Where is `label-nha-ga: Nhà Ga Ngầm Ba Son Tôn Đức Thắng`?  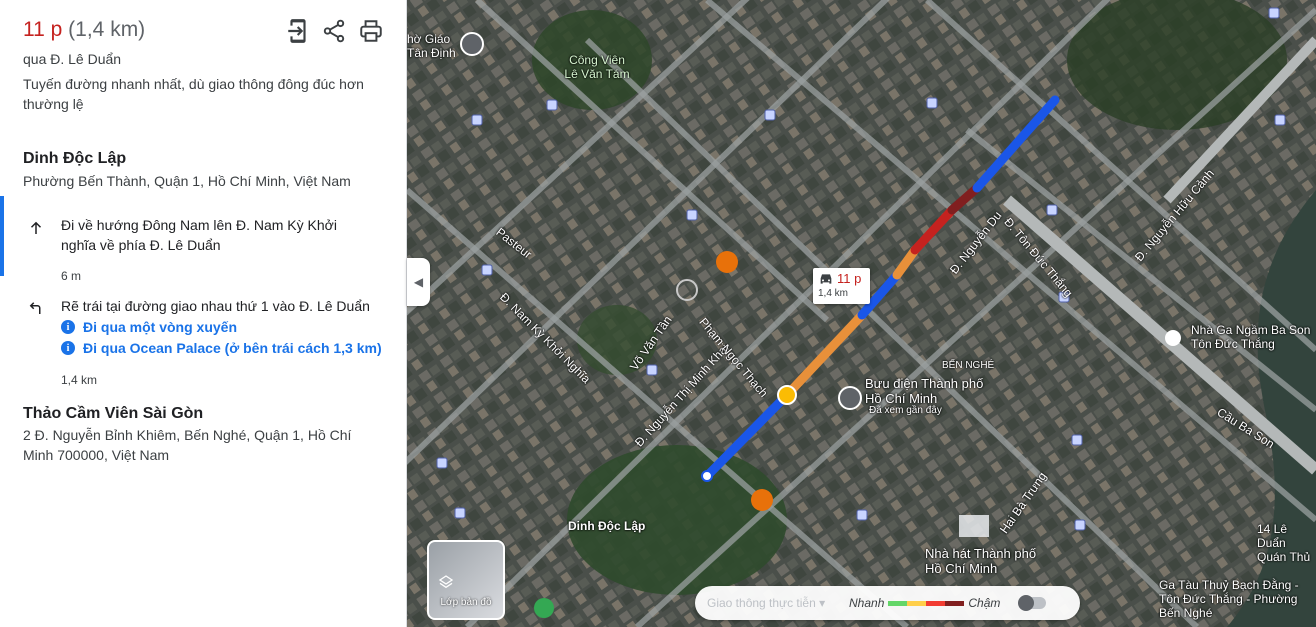 label-nha-ga: Nhà Ga Ngầm Ba Son Tôn Đức Thắng is located at coordinates (1253, 337).